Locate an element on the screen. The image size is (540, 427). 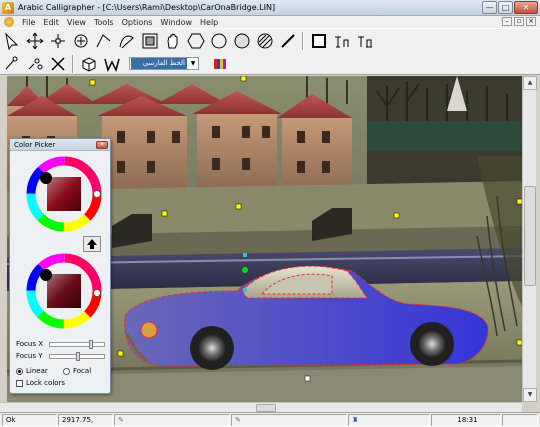
focus-y-slider-thumb is located at coordinates (78, 356).